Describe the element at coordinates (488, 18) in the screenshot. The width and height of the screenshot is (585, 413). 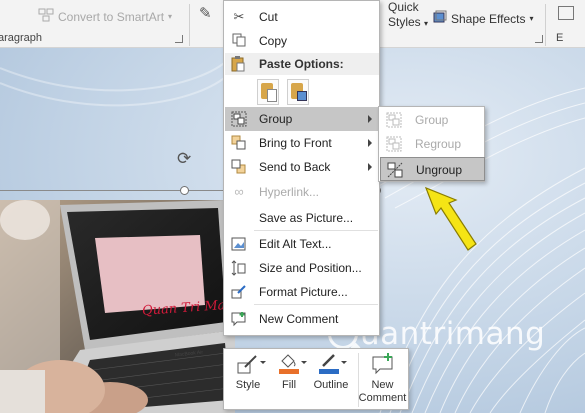
I see `shape-effects-label: Shape Effects` at that location.